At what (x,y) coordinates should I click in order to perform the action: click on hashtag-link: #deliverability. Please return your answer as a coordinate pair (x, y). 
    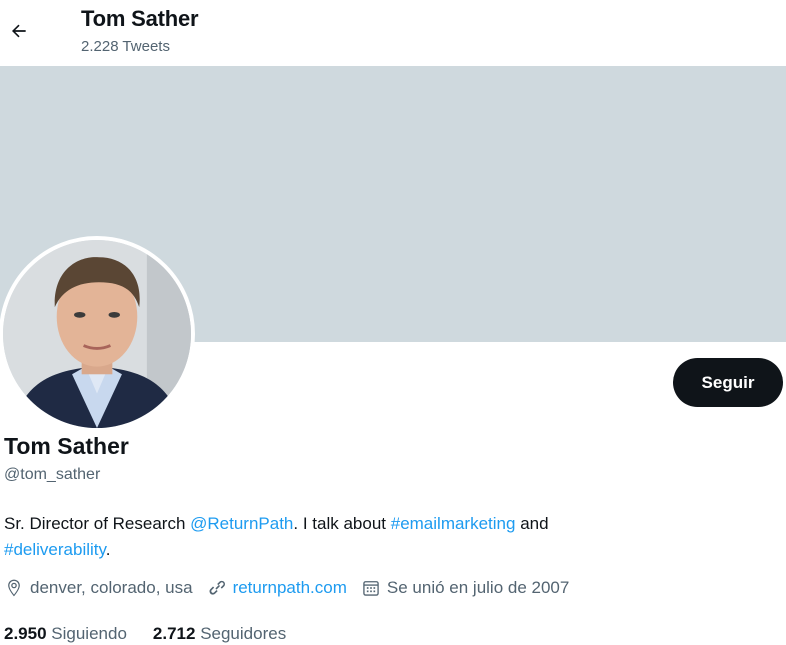
    Looking at the image, I should click on (55, 549).